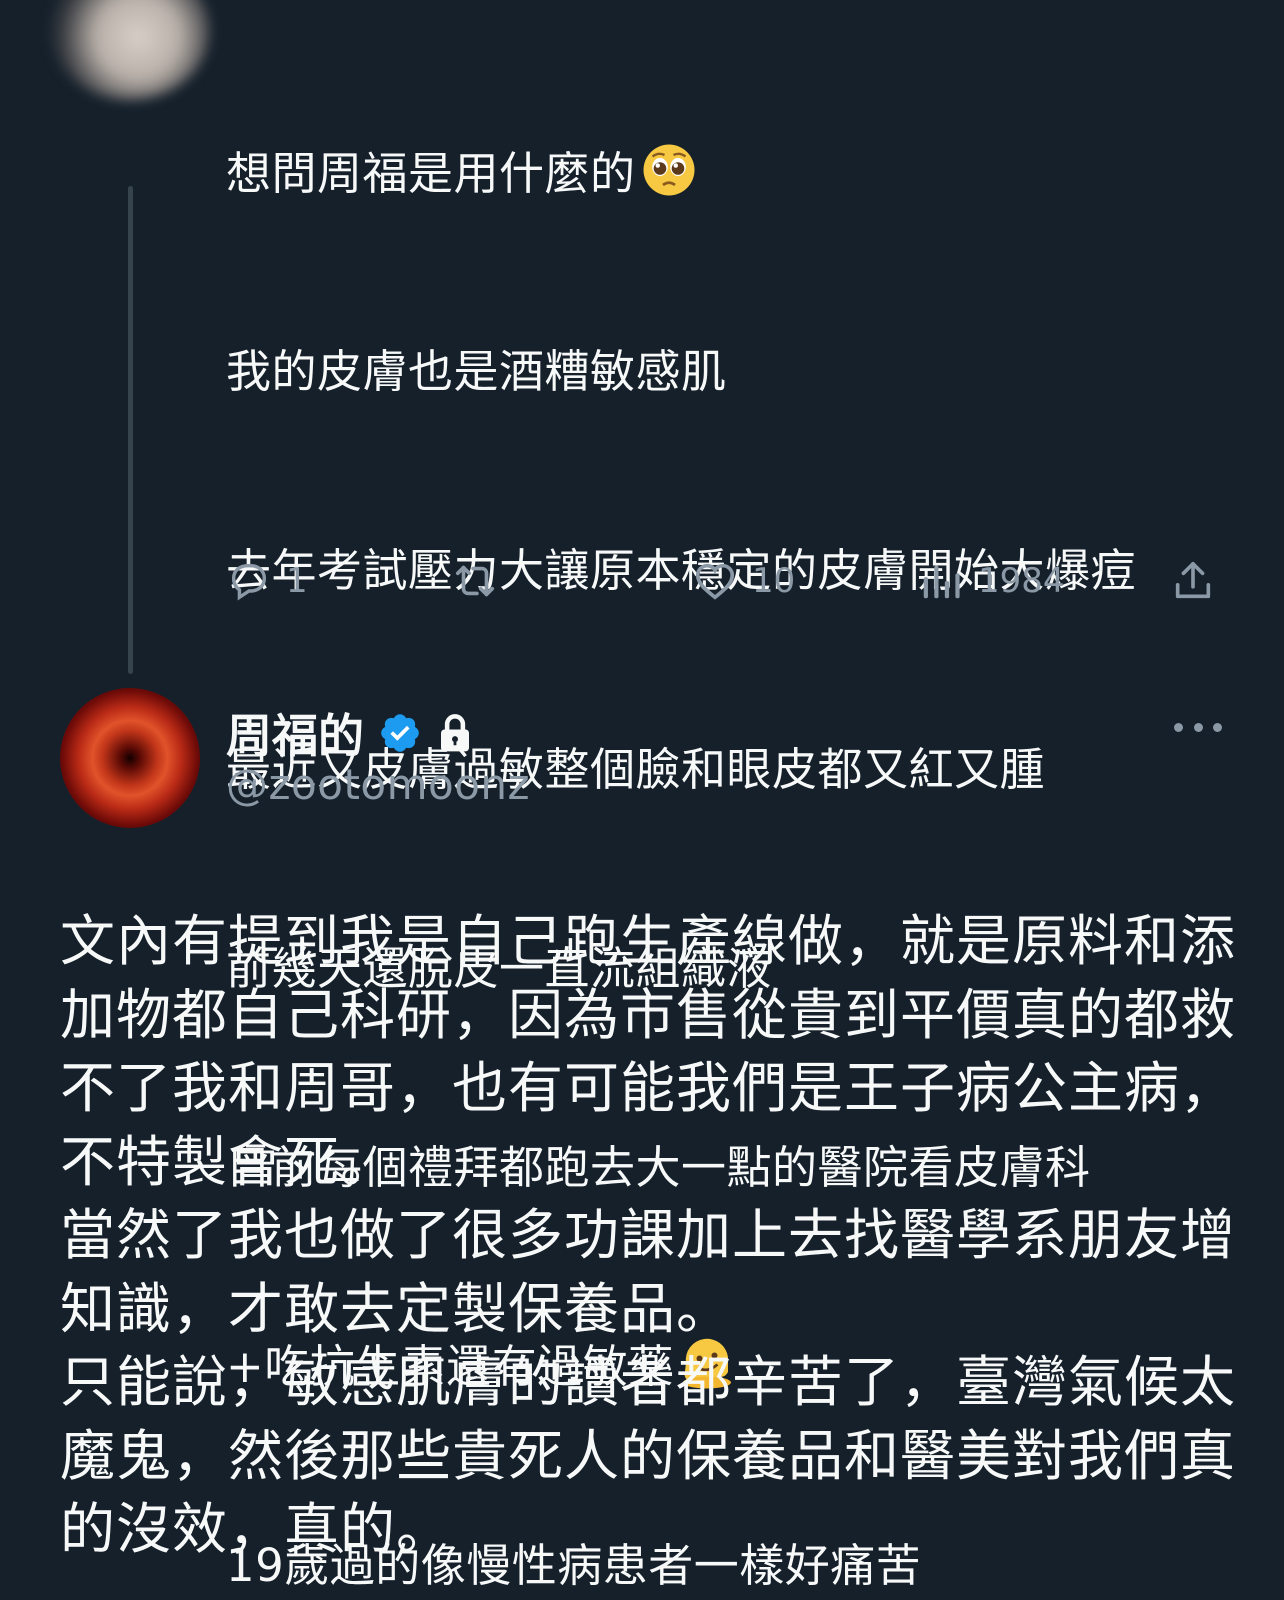 Image resolution: width=1284 pixels, height=1600 pixels. Describe the element at coordinates (743, 581) in the screenshot. I see `like-button: 10` at that location.